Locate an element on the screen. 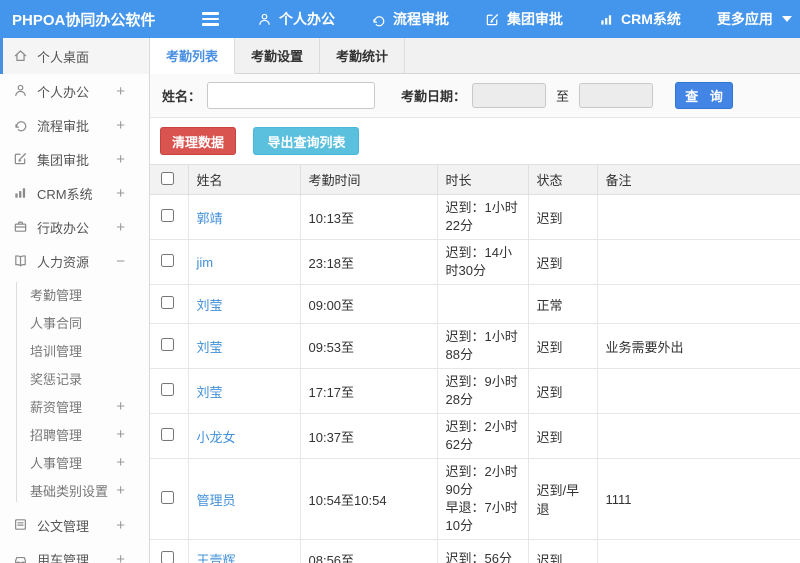  tab-attendance-settings: 考勤设置 is located at coordinates (277, 56).